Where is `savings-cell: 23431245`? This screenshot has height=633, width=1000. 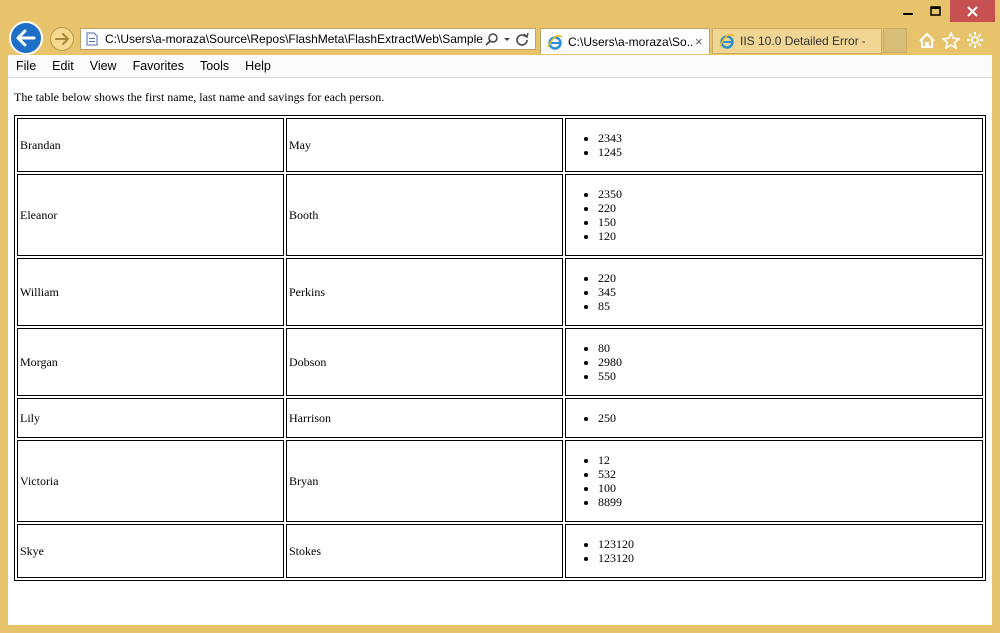 savings-cell: 23431245 is located at coordinates (774, 145).